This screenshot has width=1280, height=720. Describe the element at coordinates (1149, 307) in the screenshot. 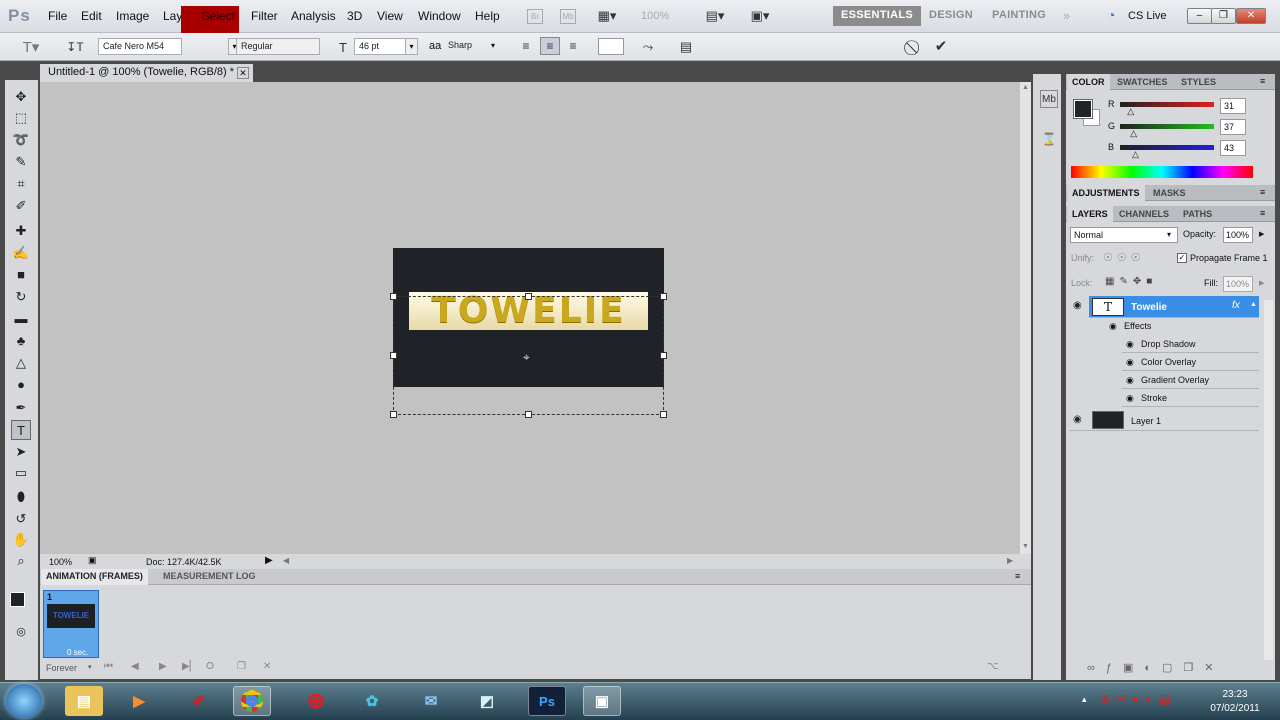

I see `layer-name-towelie: Towelie` at that location.